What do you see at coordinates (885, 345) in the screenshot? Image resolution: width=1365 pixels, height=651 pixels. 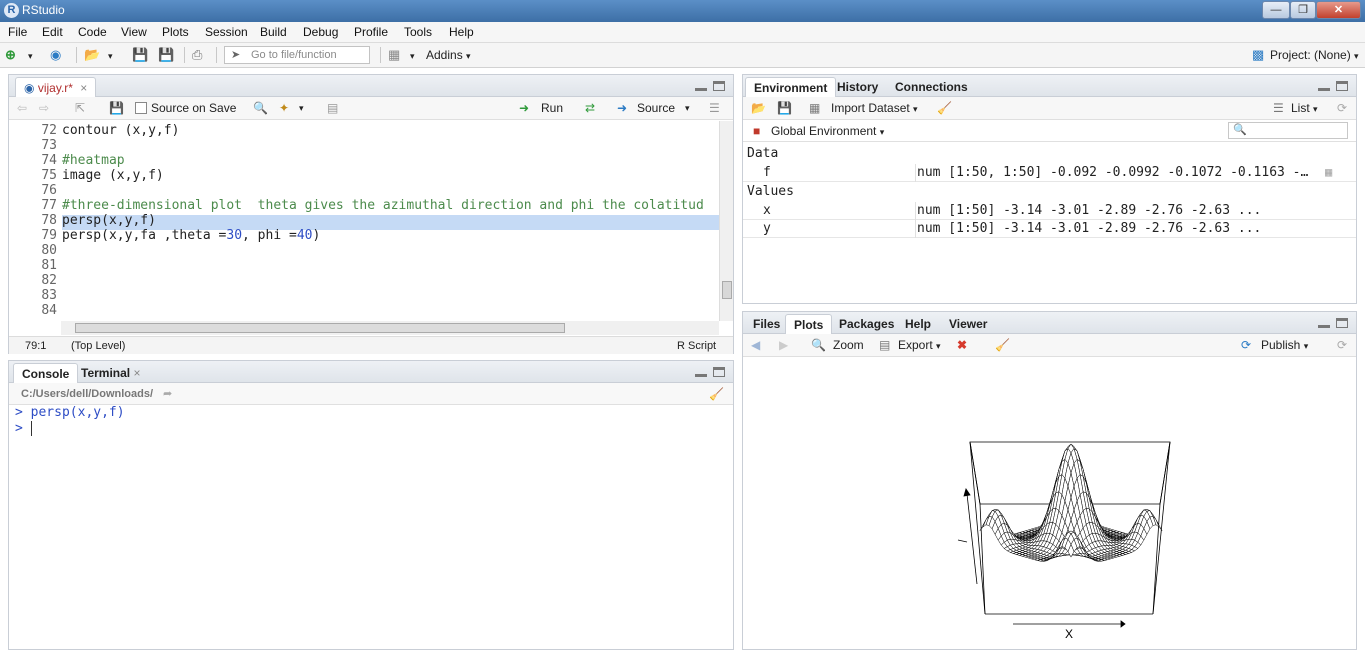 I see `export-icon: ▤` at bounding box center [885, 345].